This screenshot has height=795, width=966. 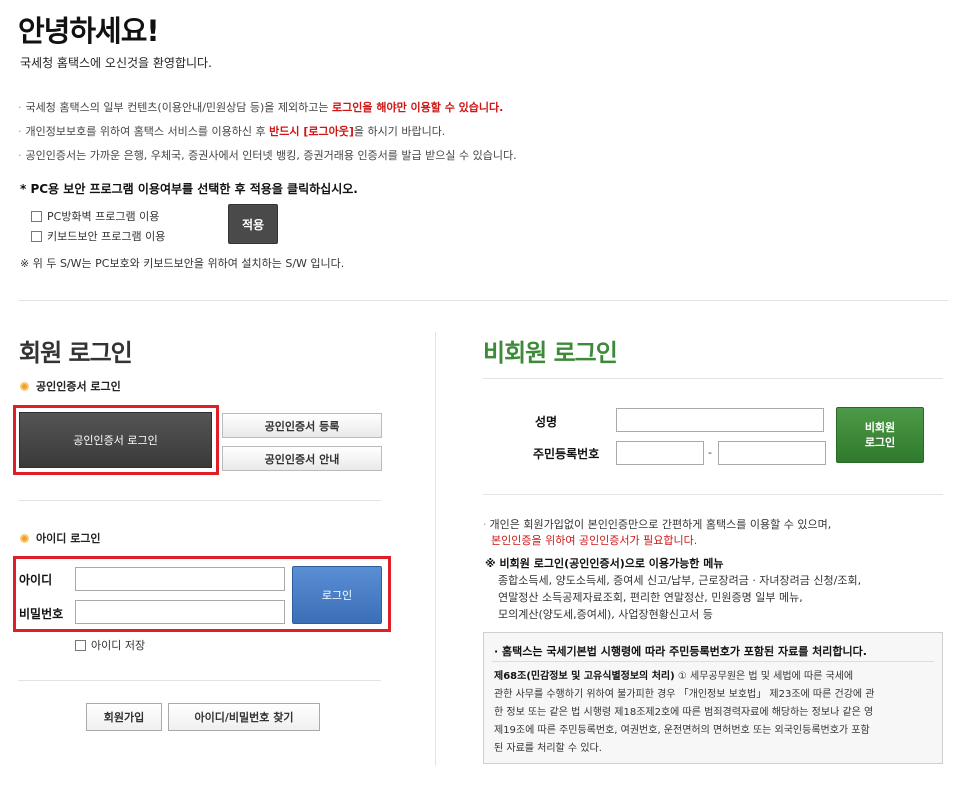 What do you see at coordinates (710, 452) in the screenshot?
I see `rrn-dash: -` at bounding box center [710, 452].